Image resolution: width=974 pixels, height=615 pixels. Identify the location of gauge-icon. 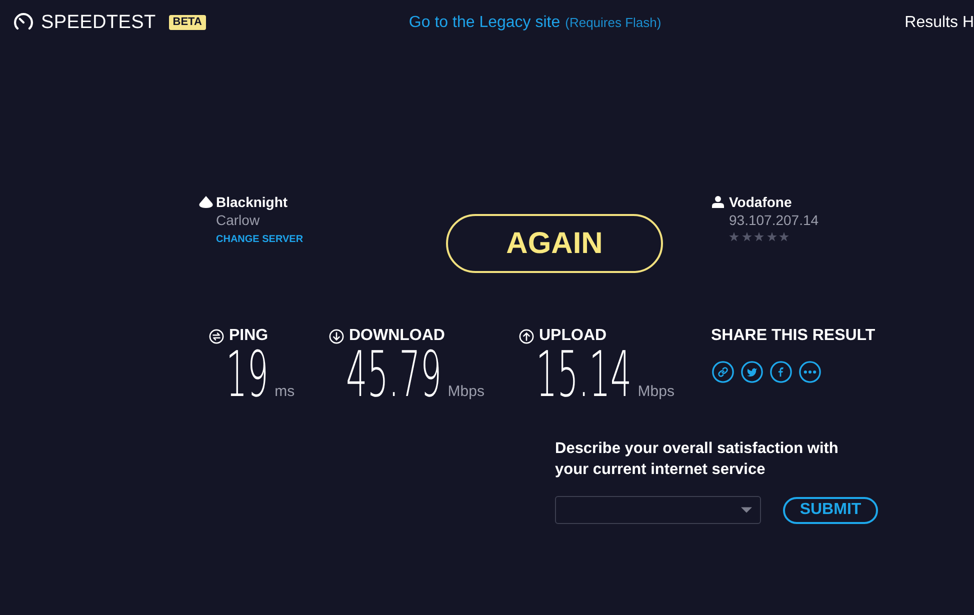
(23, 21).